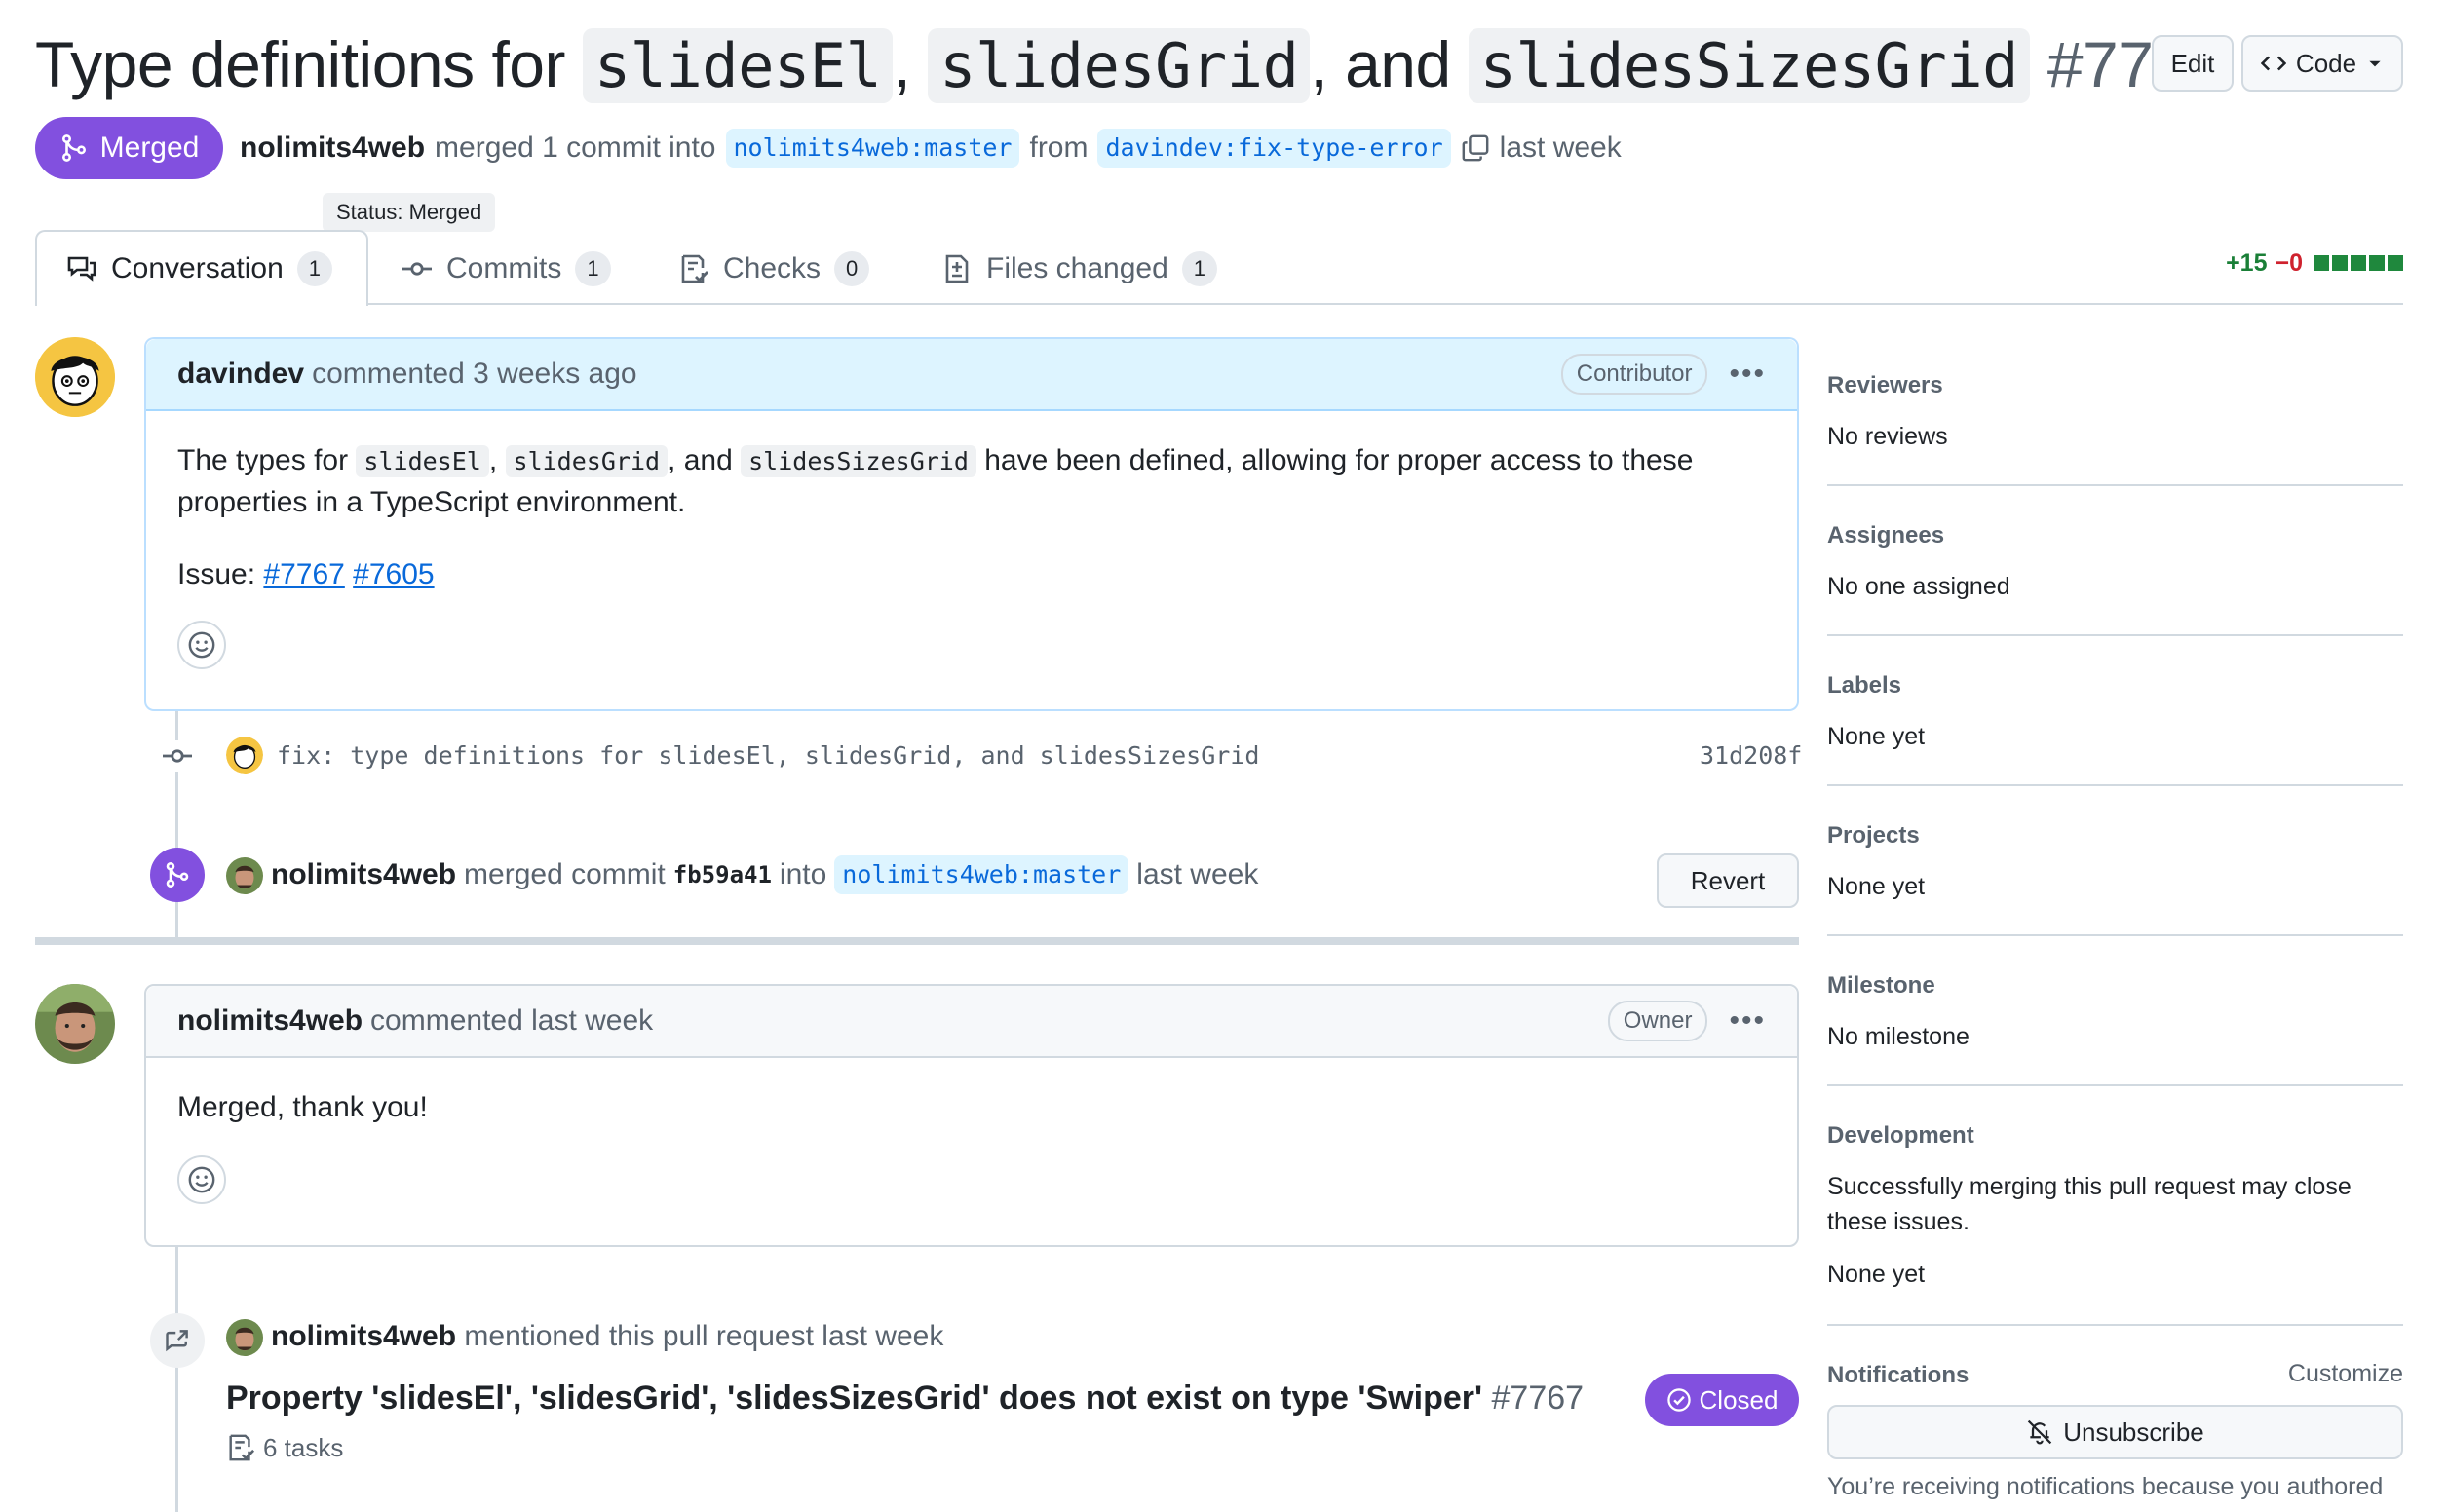 Image resolution: width=2448 pixels, height=1512 pixels. Describe the element at coordinates (1634, 375) in the screenshot. I see `role-badge: Contributor` at that location.